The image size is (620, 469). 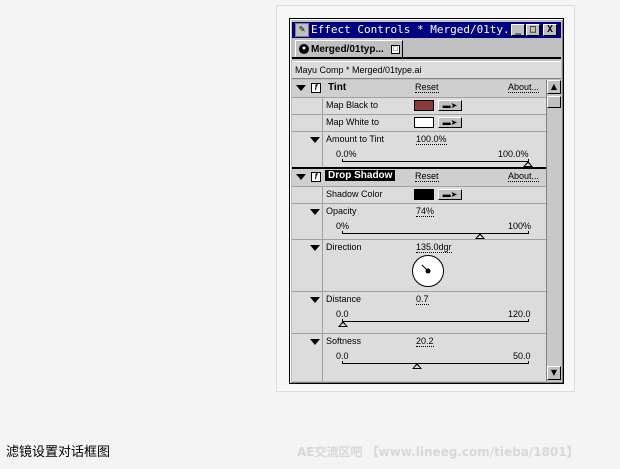 What do you see at coordinates (518, 30) in the screenshot?
I see `minimize-button: _` at bounding box center [518, 30].